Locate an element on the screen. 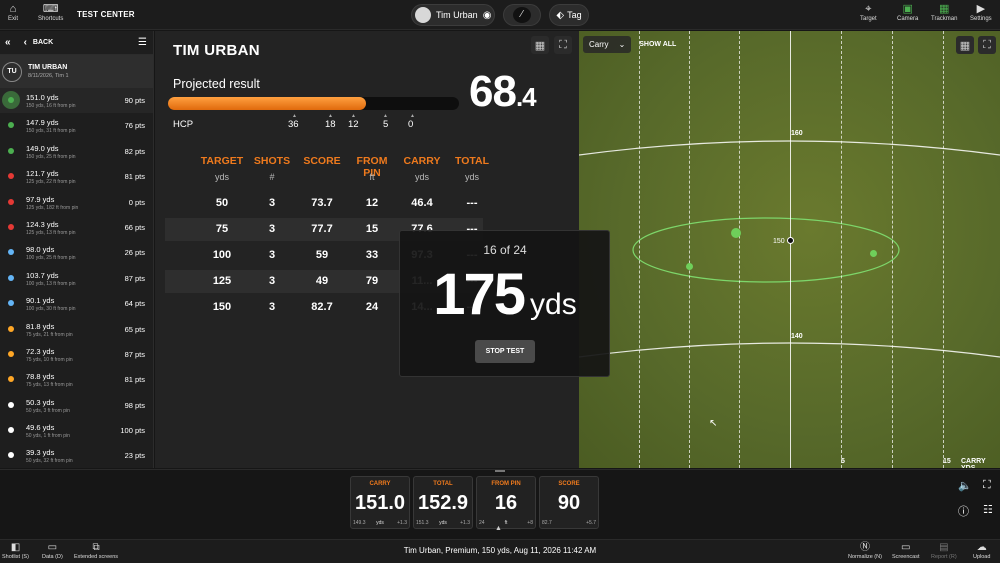 The width and height of the screenshot is (1000, 563). shot-detail: 100 yds, 13 ft from pin is located at coordinates (51, 283).